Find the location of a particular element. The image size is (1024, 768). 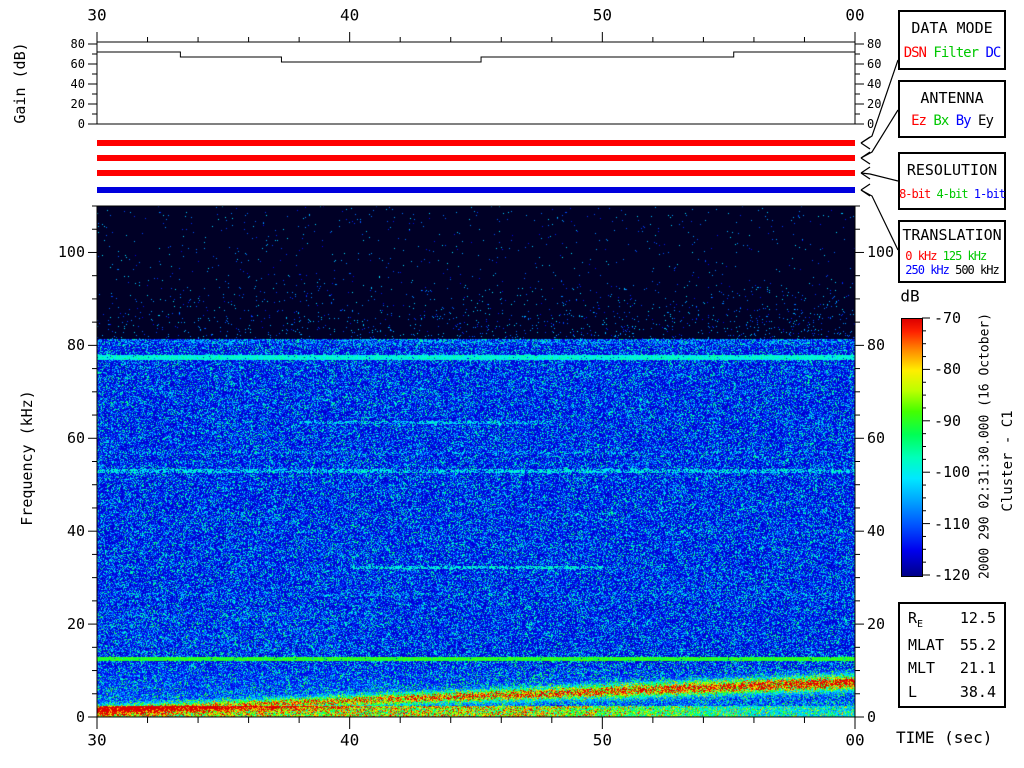

gain-tick-label-left: 20 is located at coordinates (77, 104).